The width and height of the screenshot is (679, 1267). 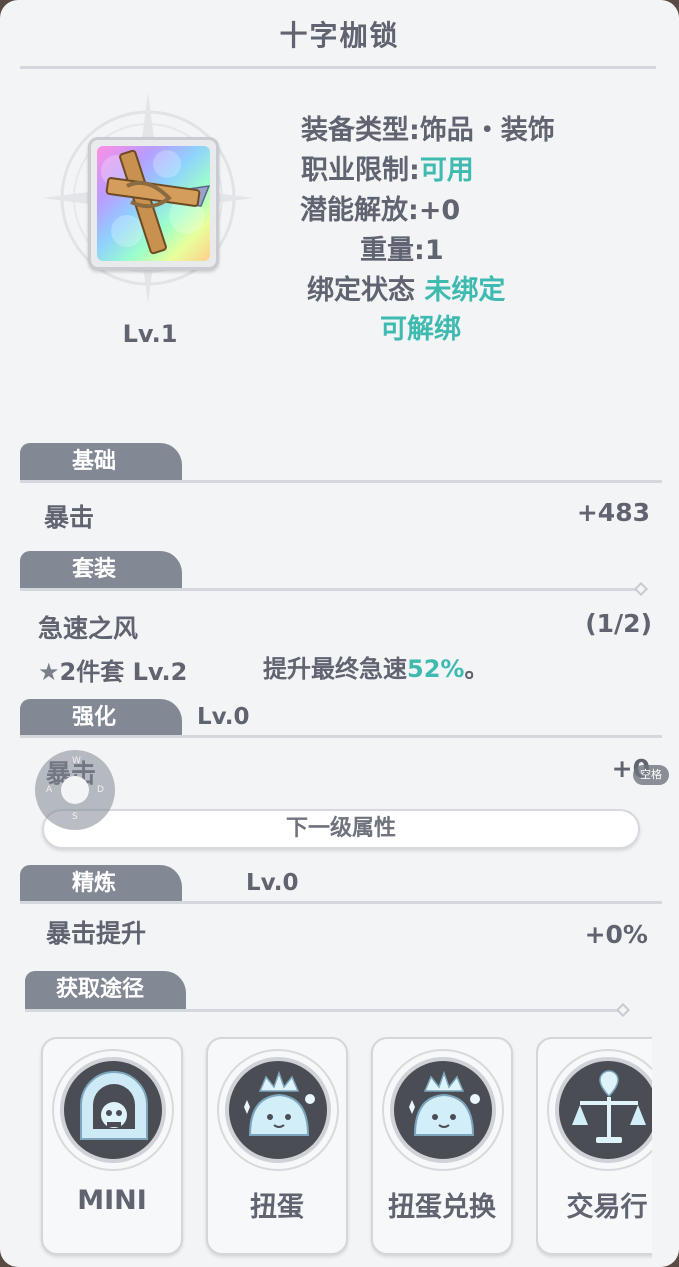 I want to click on set-bonus-end: 。, so click(x=476, y=669).